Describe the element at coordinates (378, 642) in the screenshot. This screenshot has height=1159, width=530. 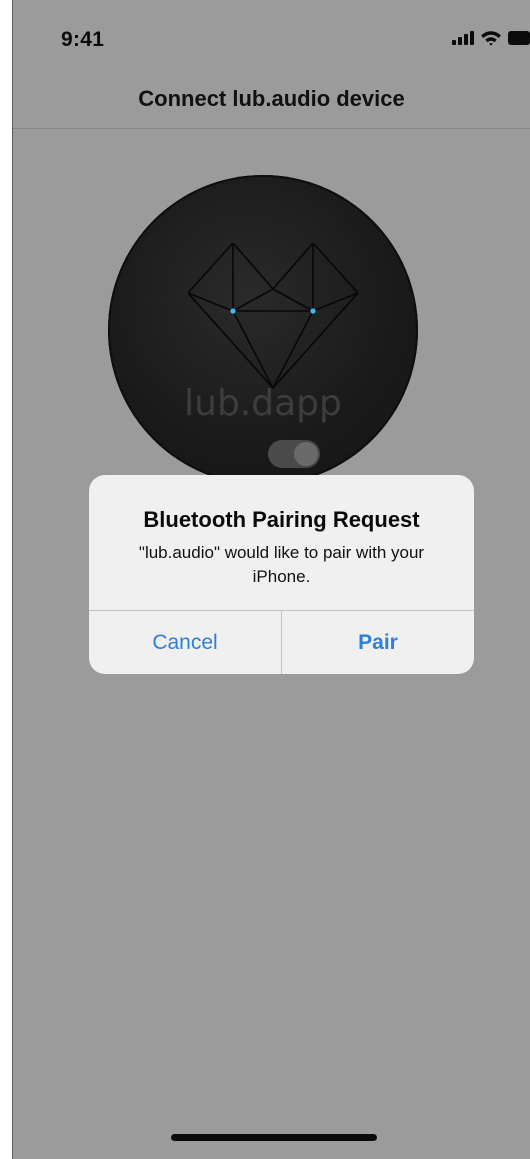
I see `pair-button: Pair` at that location.